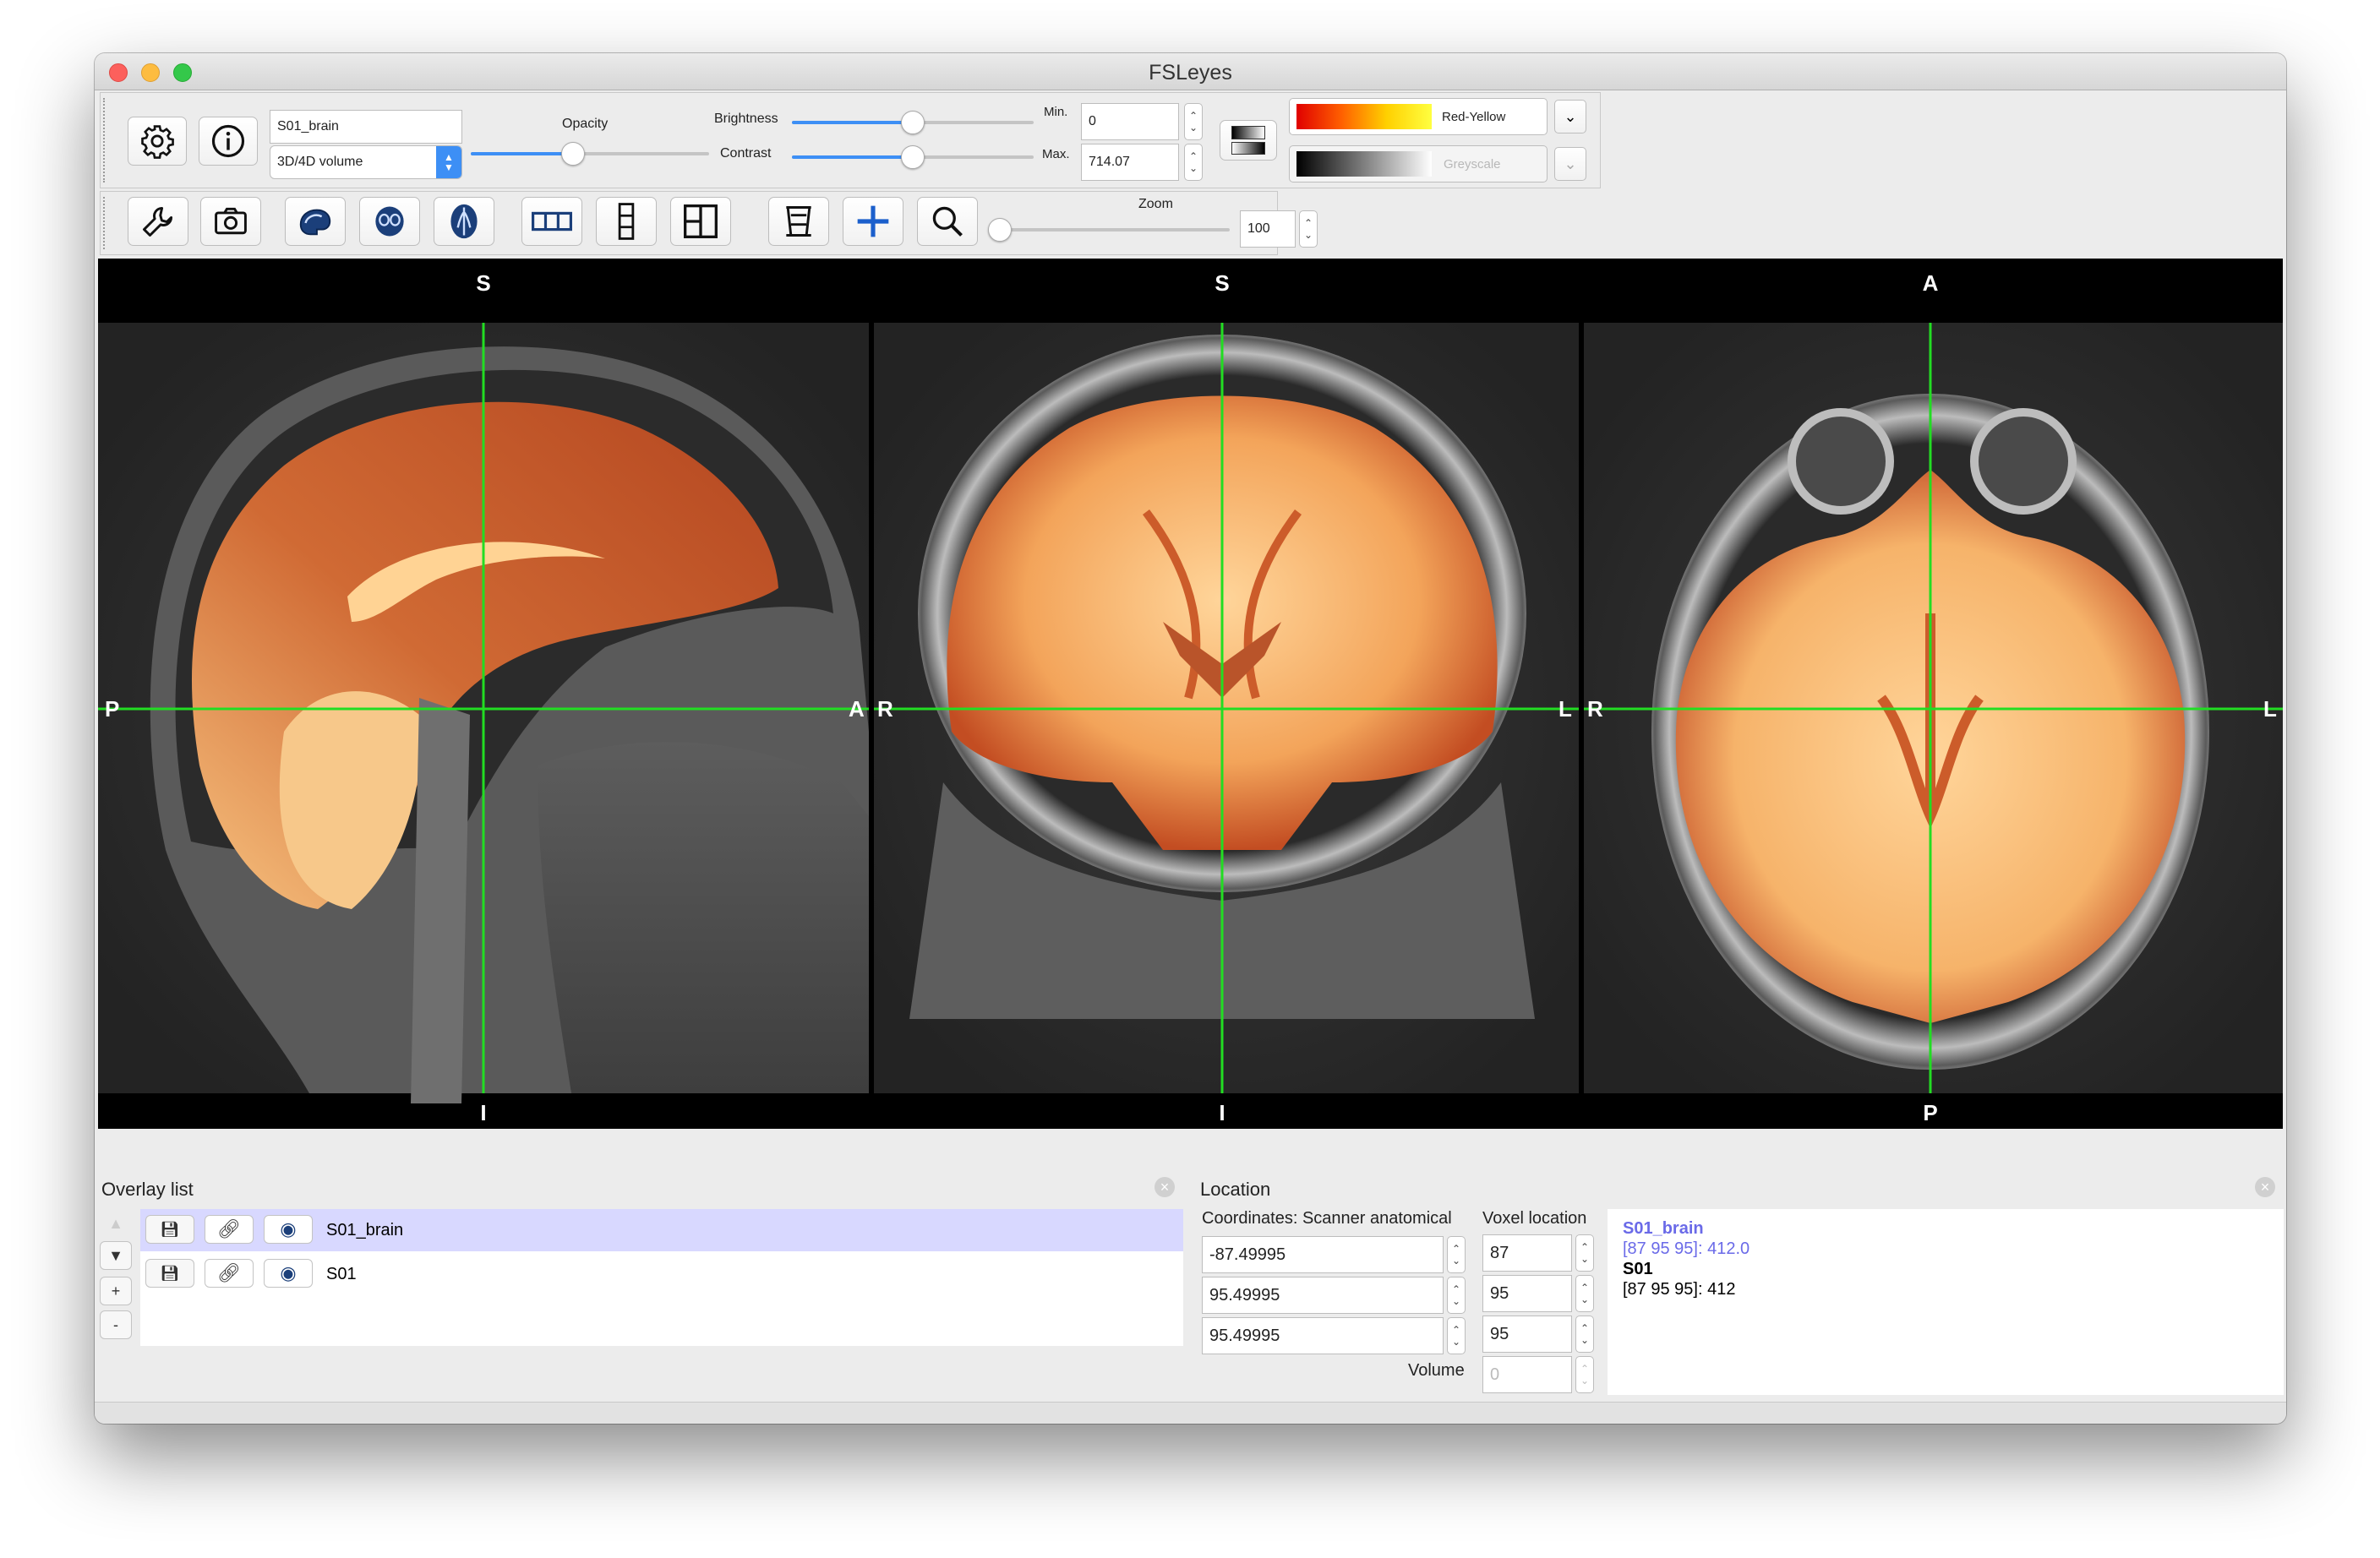 The width and height of the screenshot is (2380, 1558). Describe the element at coordinates (1165, 1187) in the screenshot. I see `close-overlay-list-button: ×` at that location.